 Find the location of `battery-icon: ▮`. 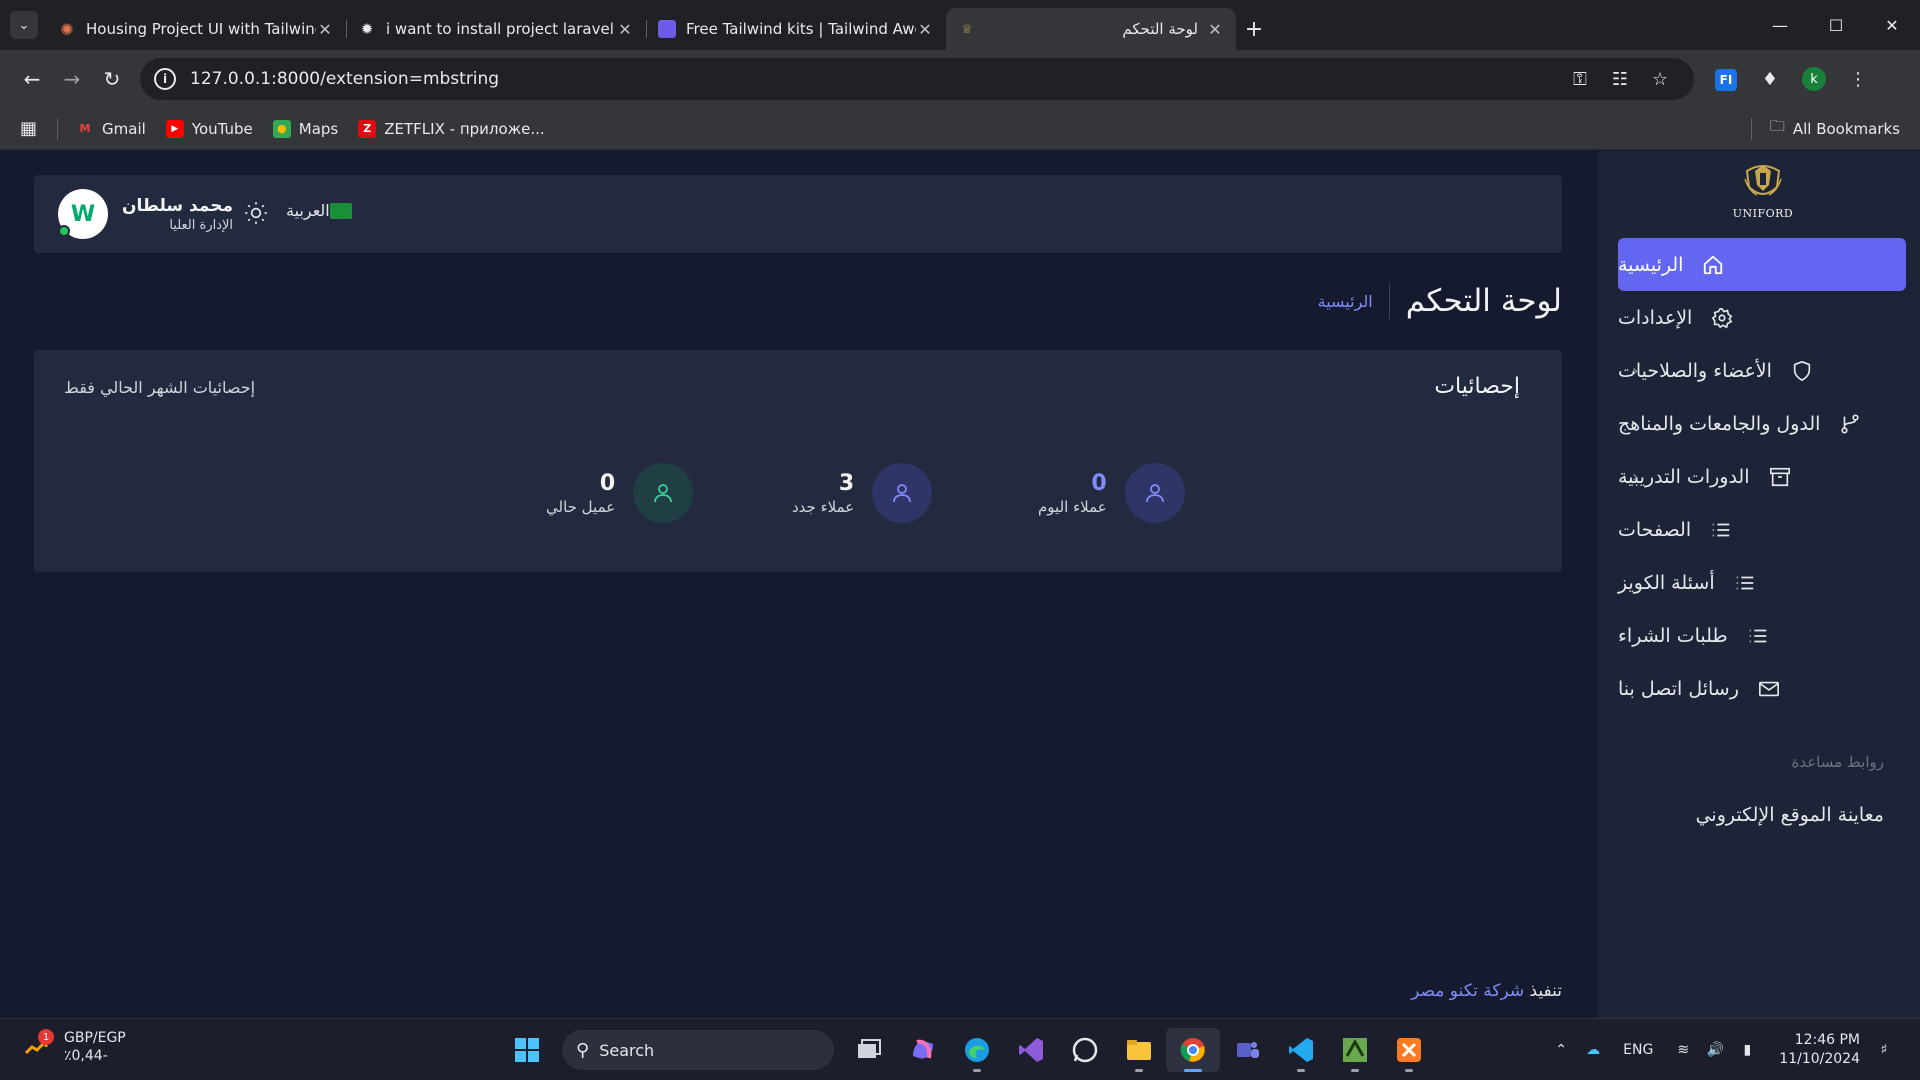

battery-icon: ▮ is located at coordinates (1747, 1050).